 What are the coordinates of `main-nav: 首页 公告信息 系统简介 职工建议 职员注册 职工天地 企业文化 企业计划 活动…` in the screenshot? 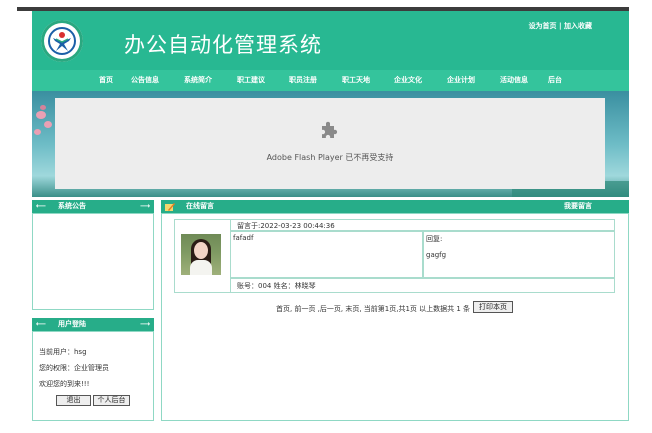 It's located at (330, 80).